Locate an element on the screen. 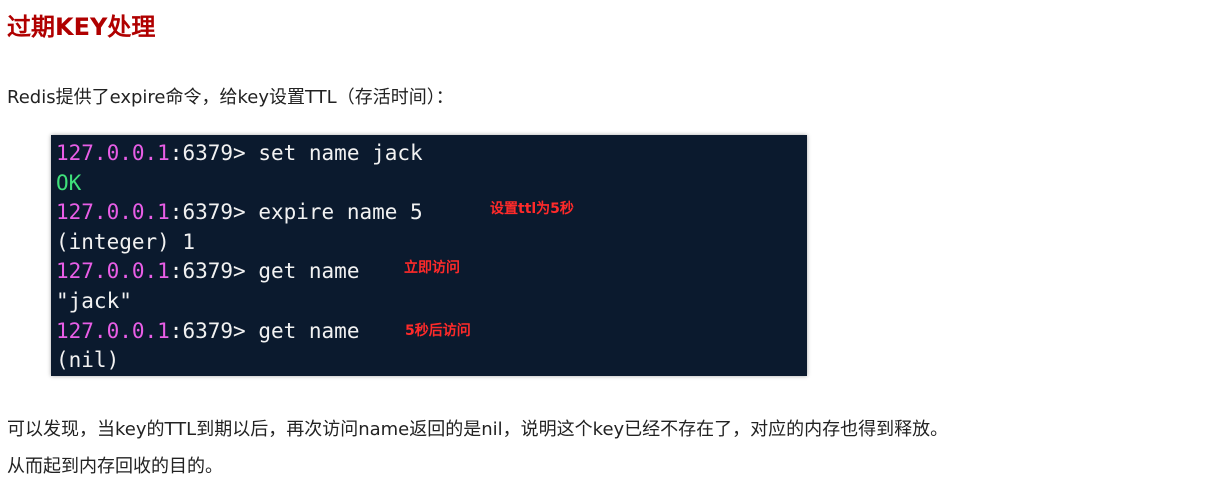  section-heading: 过期KEY处理 is located at coordinates (81, 27).